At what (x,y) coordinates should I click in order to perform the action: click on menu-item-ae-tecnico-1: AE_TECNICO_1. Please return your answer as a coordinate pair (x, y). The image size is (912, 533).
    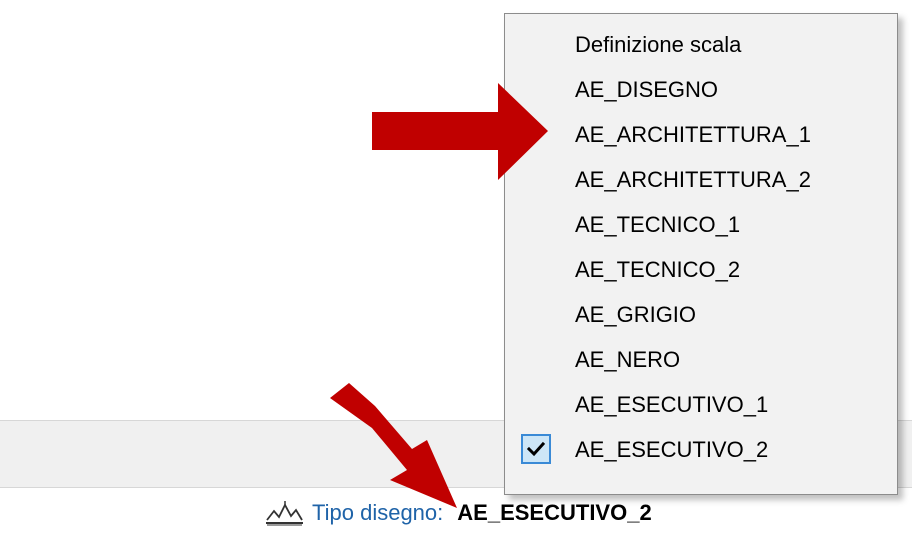
    Looking at the image, I should click on (701, 225).